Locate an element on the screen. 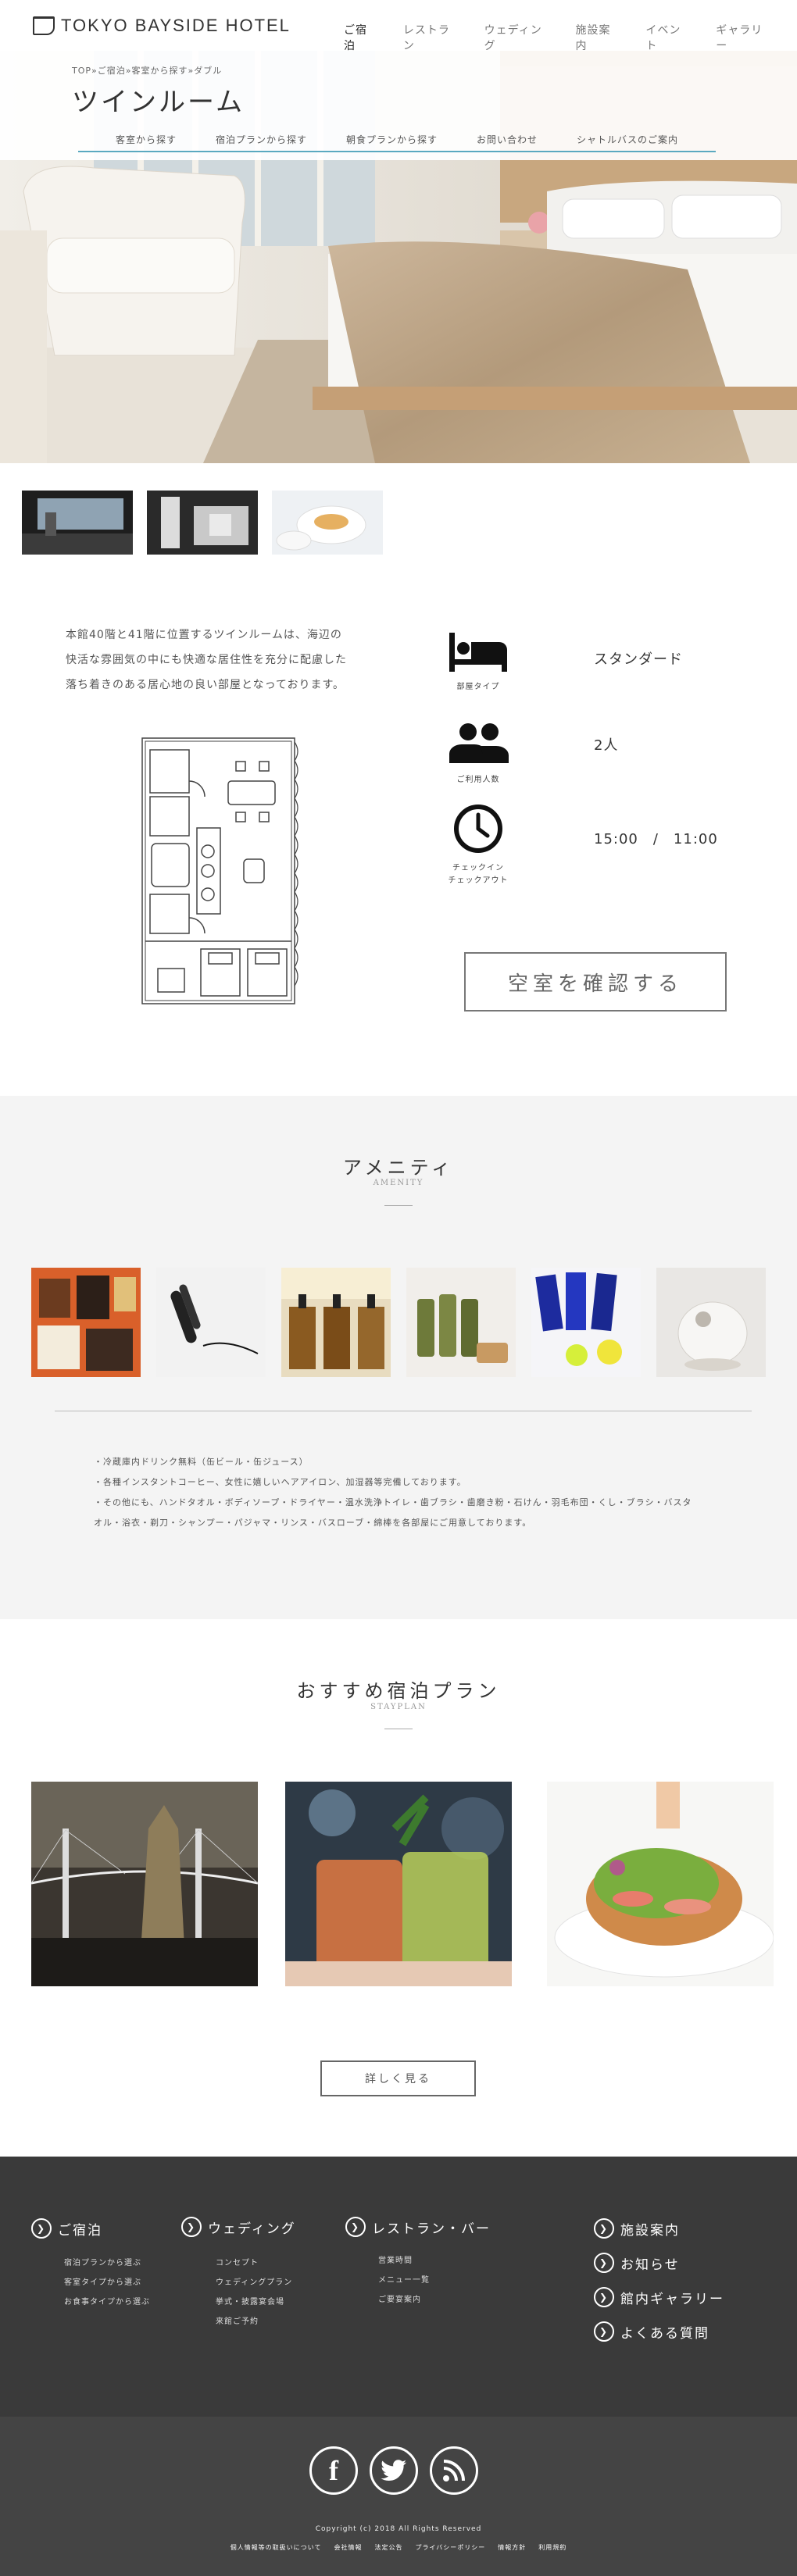  footer-bottom is located at coordinates (399, 2496).